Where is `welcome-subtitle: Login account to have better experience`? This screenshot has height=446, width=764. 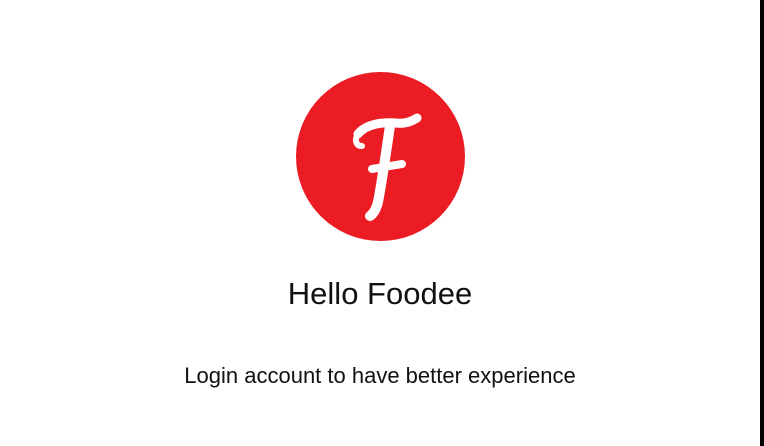 welcome-subtitle: Login account to have better experience is located at coordinates (380, 375).